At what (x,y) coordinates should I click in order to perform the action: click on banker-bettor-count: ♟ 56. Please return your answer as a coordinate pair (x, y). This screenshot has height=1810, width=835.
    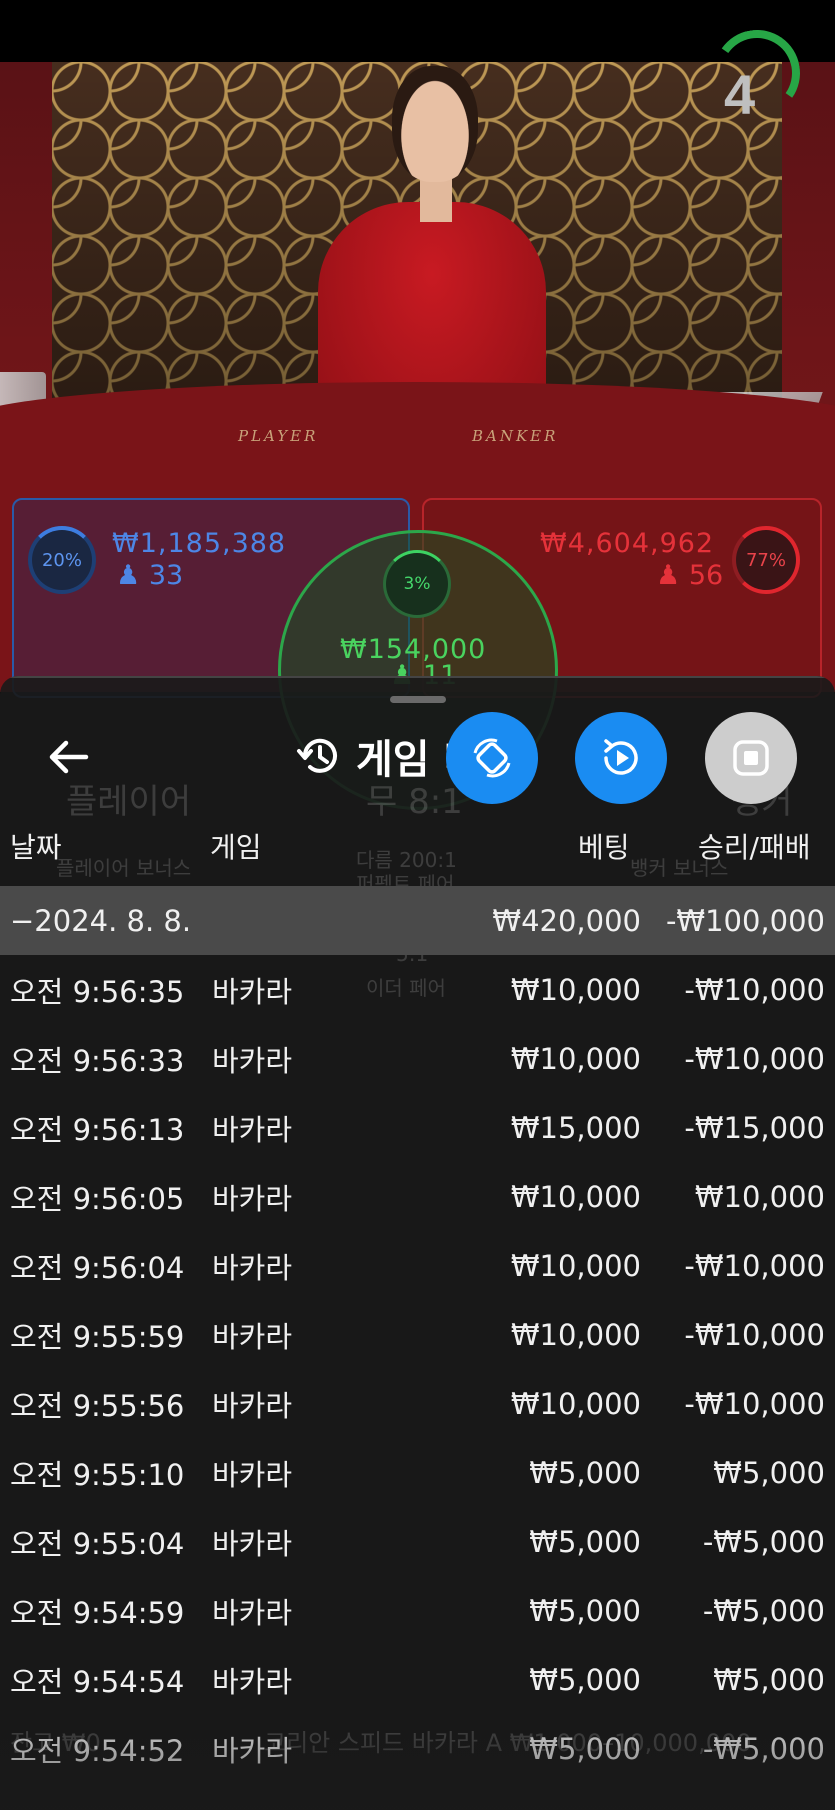
    Looking at the image, I should click on (689, 575).